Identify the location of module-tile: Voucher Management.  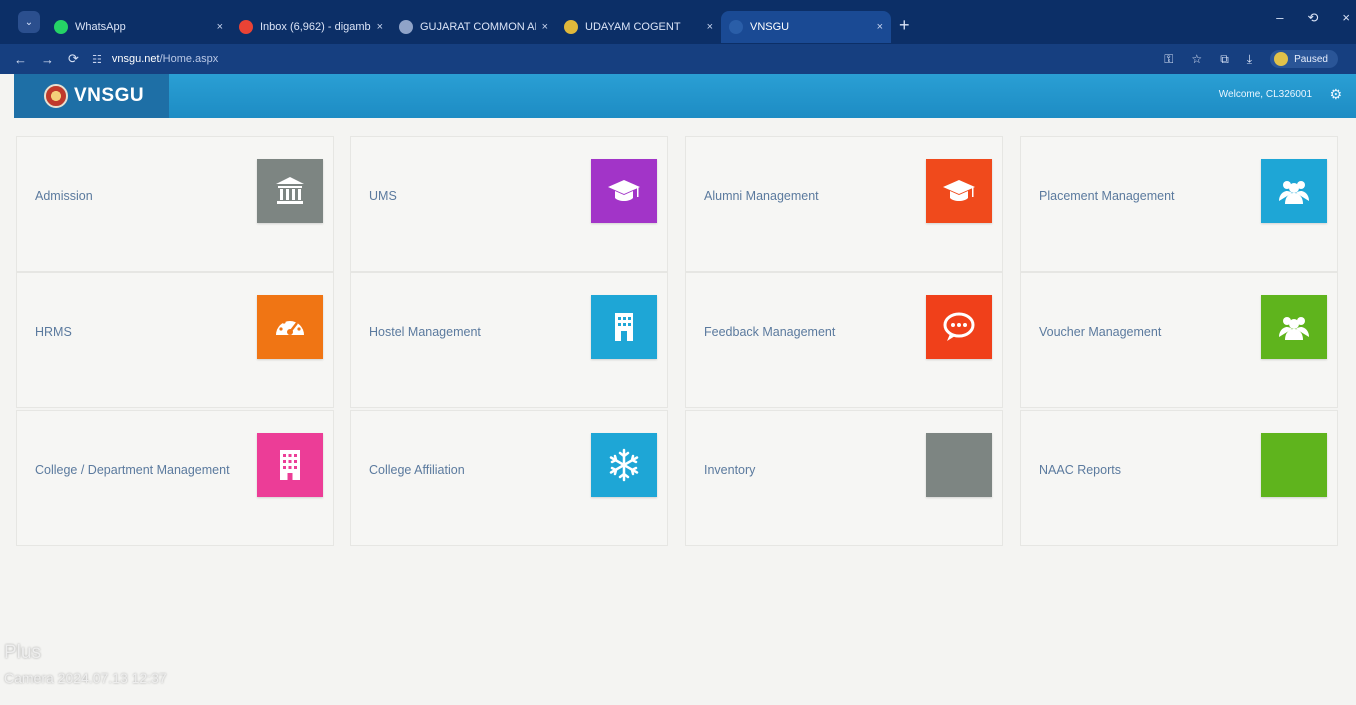
(1179, 340).